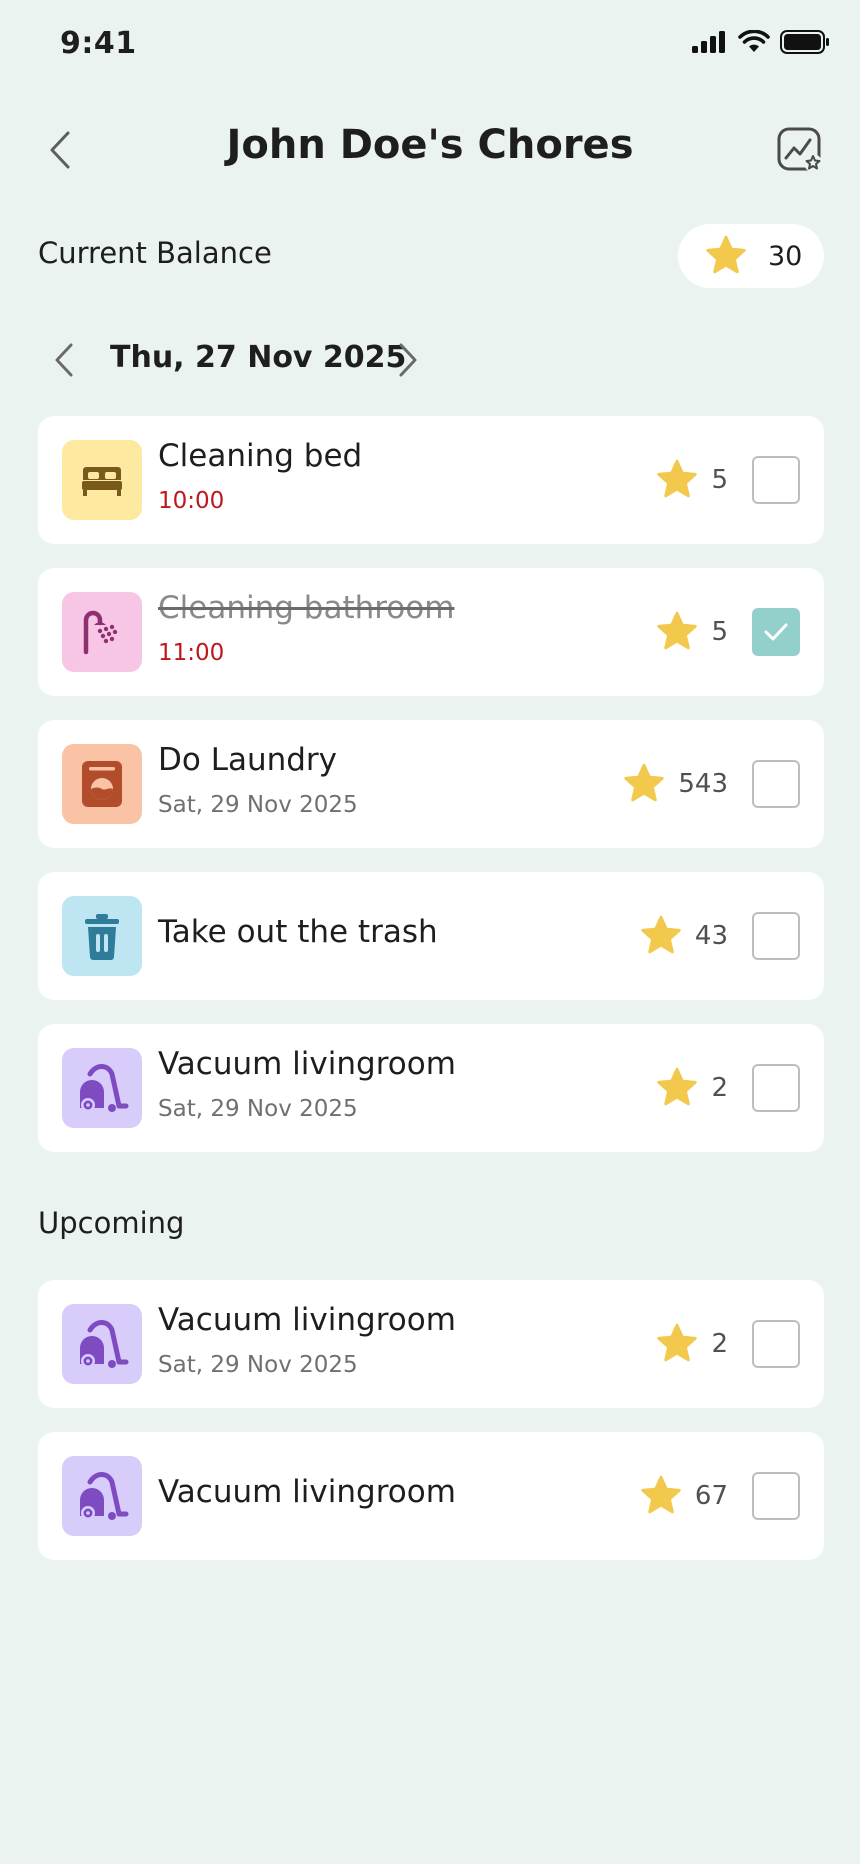 This screenshot has width=860, height=1864. Describe the element at coordinates (431, 255) in the screenshot. I see `balance-row: Current Balance 30` at that location.